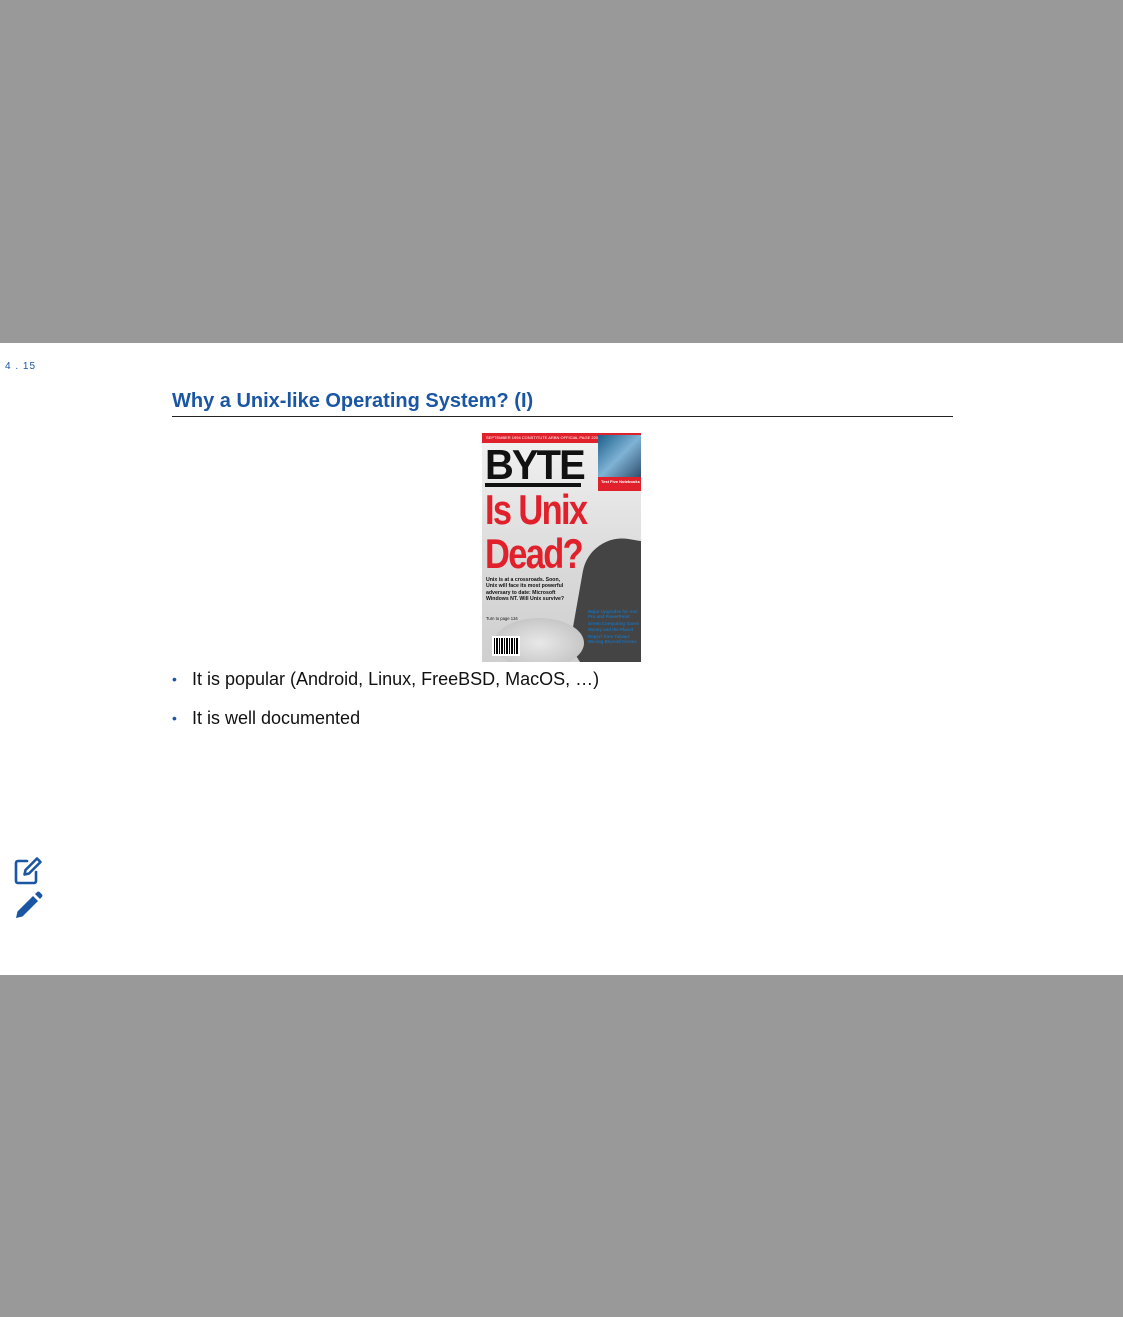  Describe the element at coordinates (620, 481) in the screenshot. I see `cover-side-box-text: Test Five Notebooks` at that location.